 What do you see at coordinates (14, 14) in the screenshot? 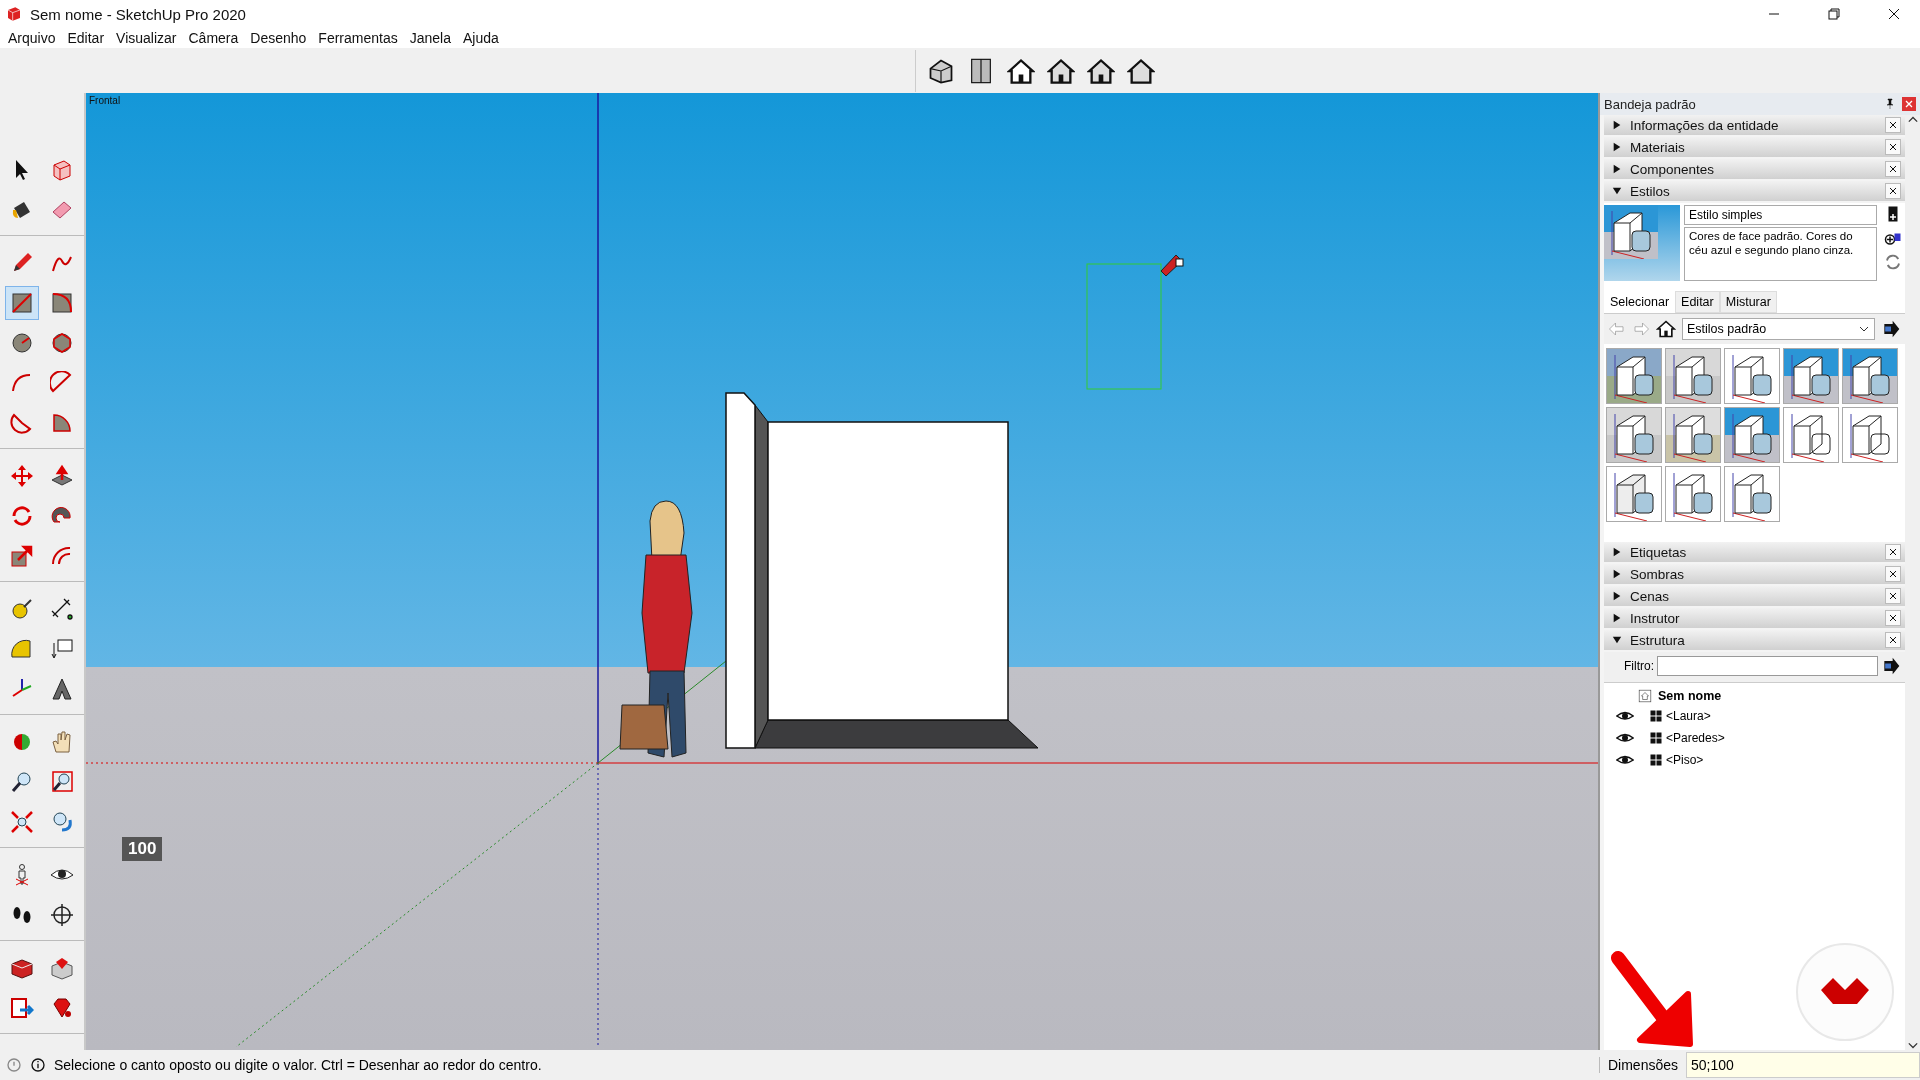
I see `app-logo-icon` at bounding box center [14, 14].